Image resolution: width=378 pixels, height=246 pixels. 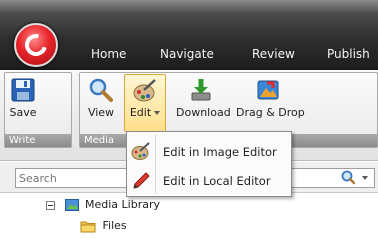 What do you see at coordinates (141, 180) in the screenshot?
I see `pencil-icon` at bounding box center [141, 180].